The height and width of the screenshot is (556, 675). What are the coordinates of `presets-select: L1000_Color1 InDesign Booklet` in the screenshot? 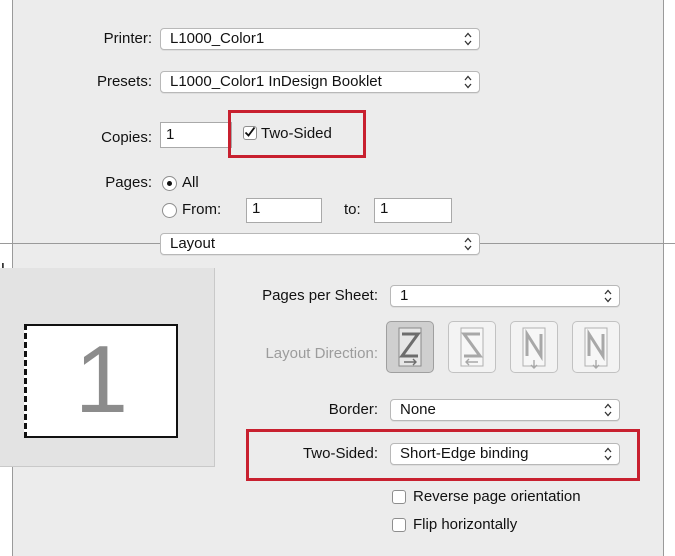 It's located at (320, 82).